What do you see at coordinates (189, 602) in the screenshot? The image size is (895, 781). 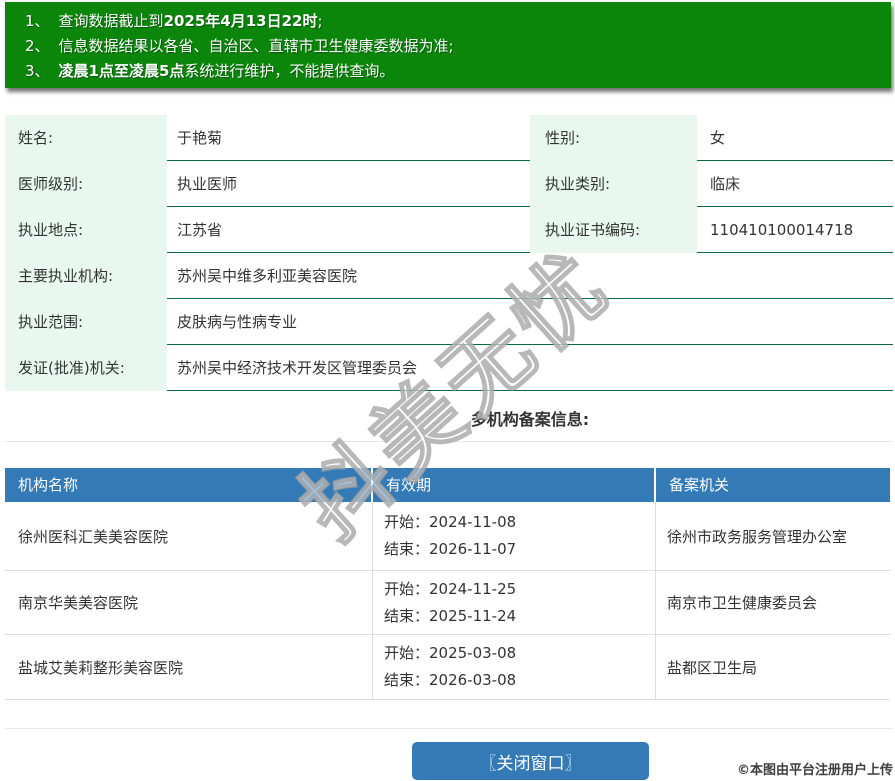 I see `org-name-cell: 南京华美美容医院` at bounding box center [189, 602].